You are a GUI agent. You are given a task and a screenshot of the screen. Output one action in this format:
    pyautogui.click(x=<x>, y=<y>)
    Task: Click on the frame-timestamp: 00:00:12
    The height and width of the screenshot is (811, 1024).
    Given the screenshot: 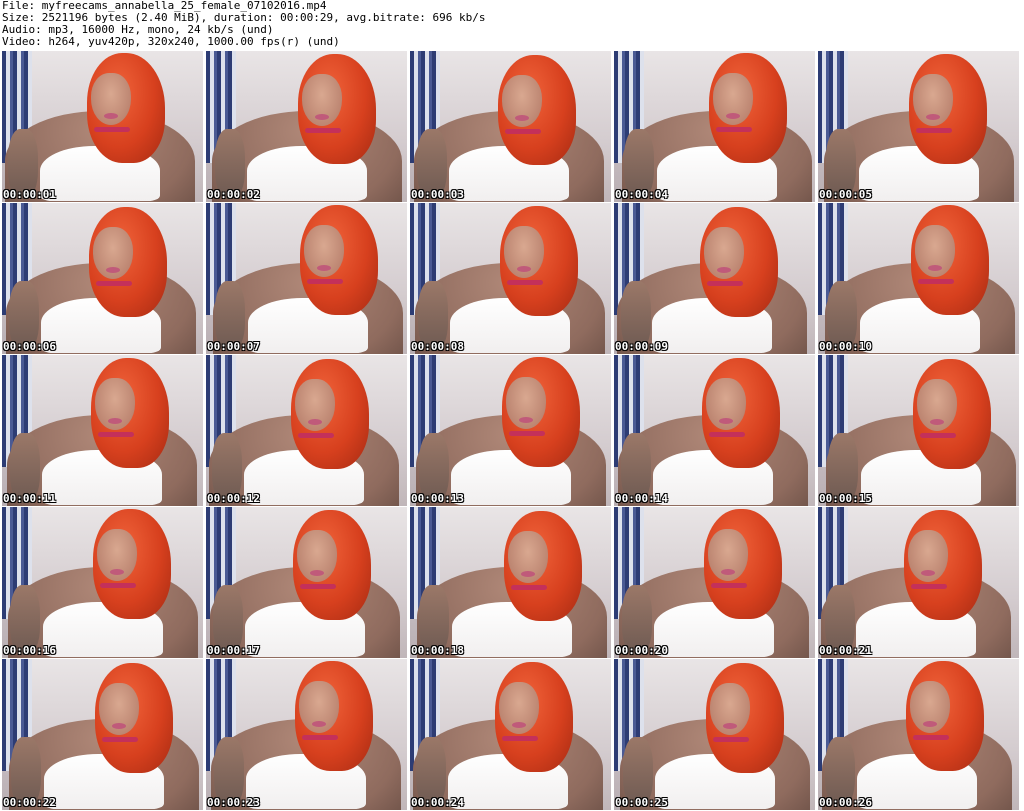 What is the action you would take?
    pyautogui.click(x=233, y=498)
    